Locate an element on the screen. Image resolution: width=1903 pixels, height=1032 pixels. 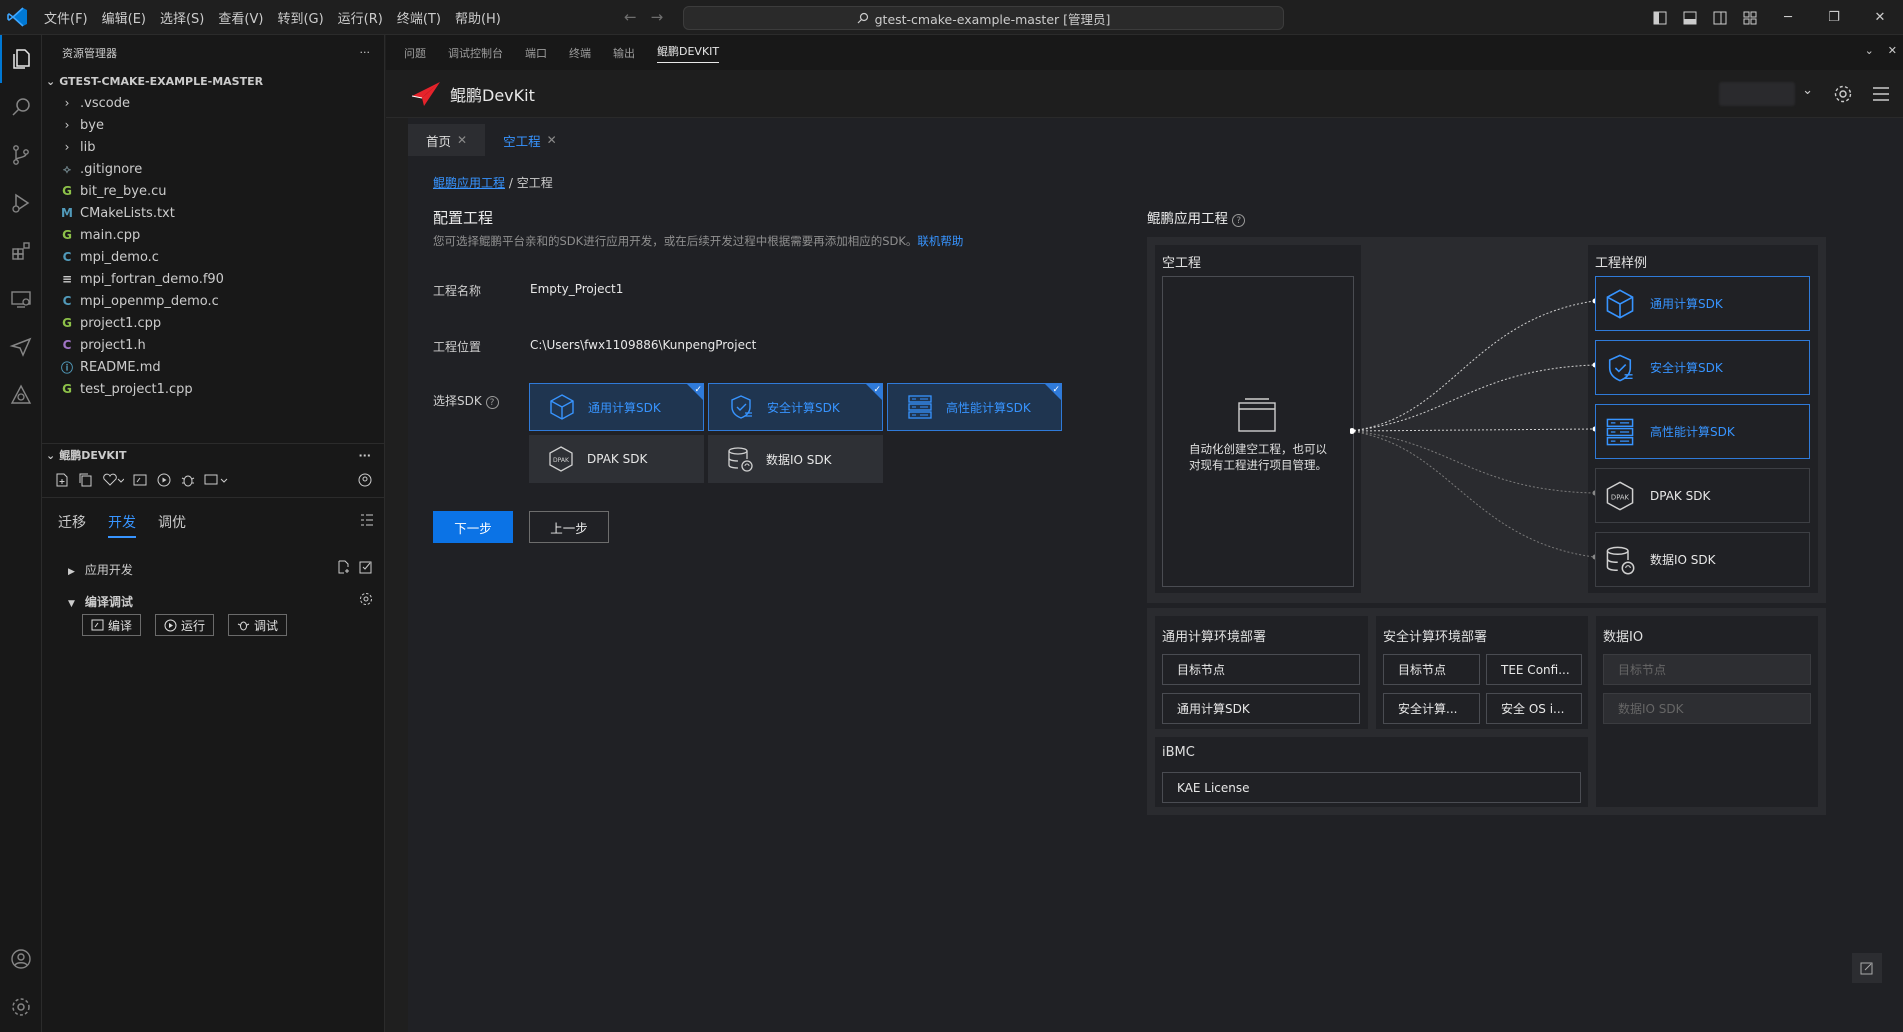
deploy-icon is located at coordinates (216, 482).